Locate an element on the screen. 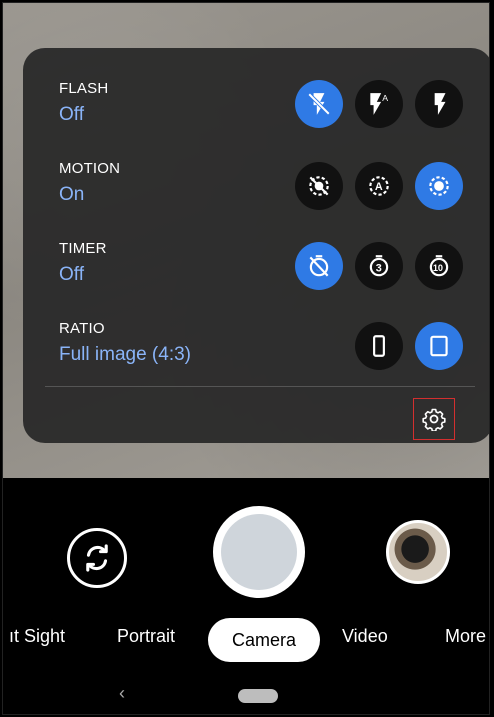 The height and width of the screenshot is (717, 494). nav-home-pill is located at coordinates (258, 696).